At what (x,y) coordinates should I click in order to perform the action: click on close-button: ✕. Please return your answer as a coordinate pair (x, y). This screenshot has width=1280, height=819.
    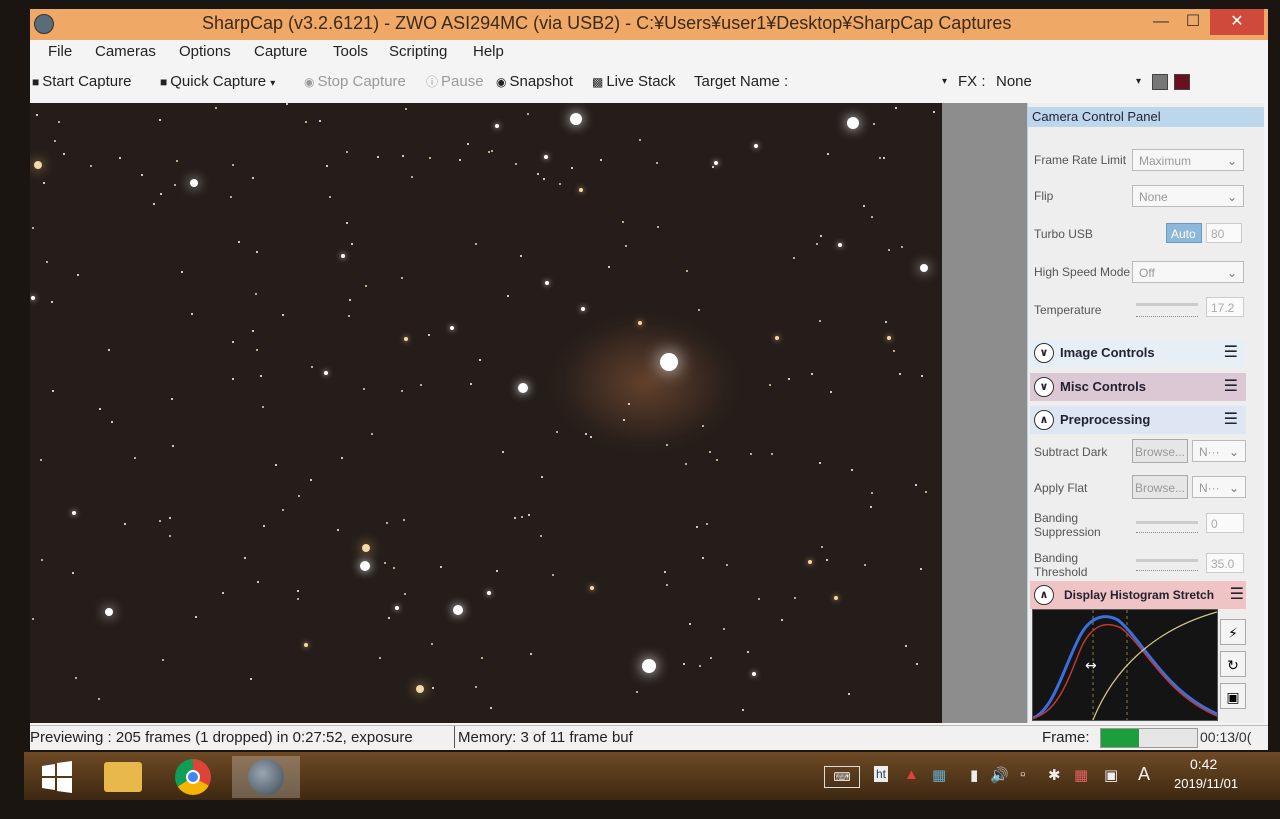
    Looking at the image, I should click on (1237, 22).